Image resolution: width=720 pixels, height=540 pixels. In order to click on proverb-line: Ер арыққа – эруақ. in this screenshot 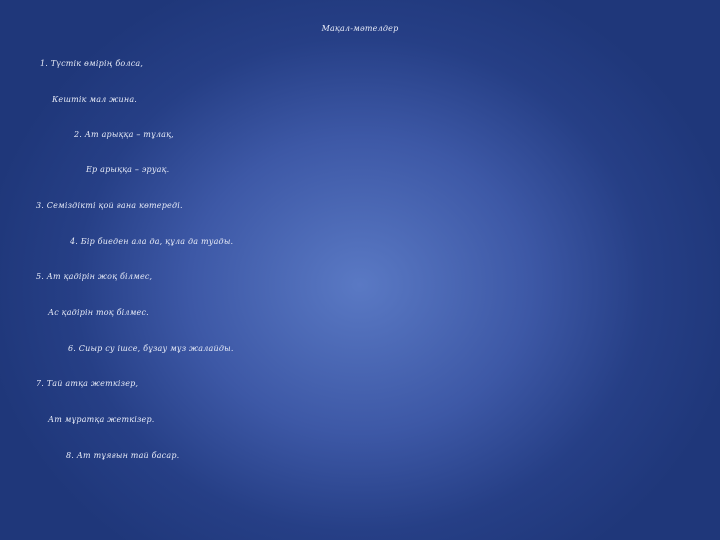, I will do `click(128, 169)`.